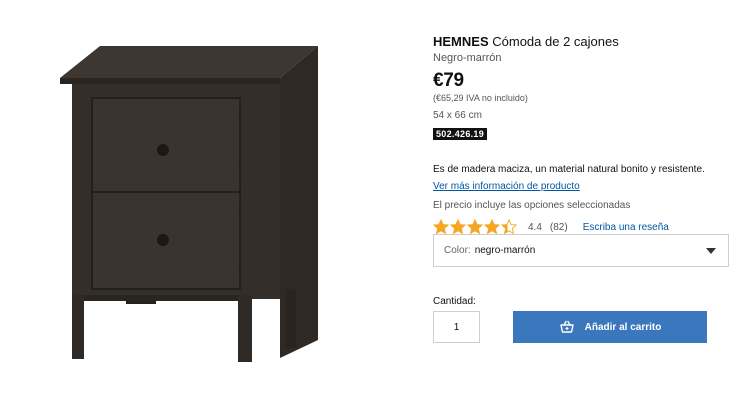 The image size is (750, 400). I want to click on add-to-cart-button: Añadir al carrito, so click(610, 327).